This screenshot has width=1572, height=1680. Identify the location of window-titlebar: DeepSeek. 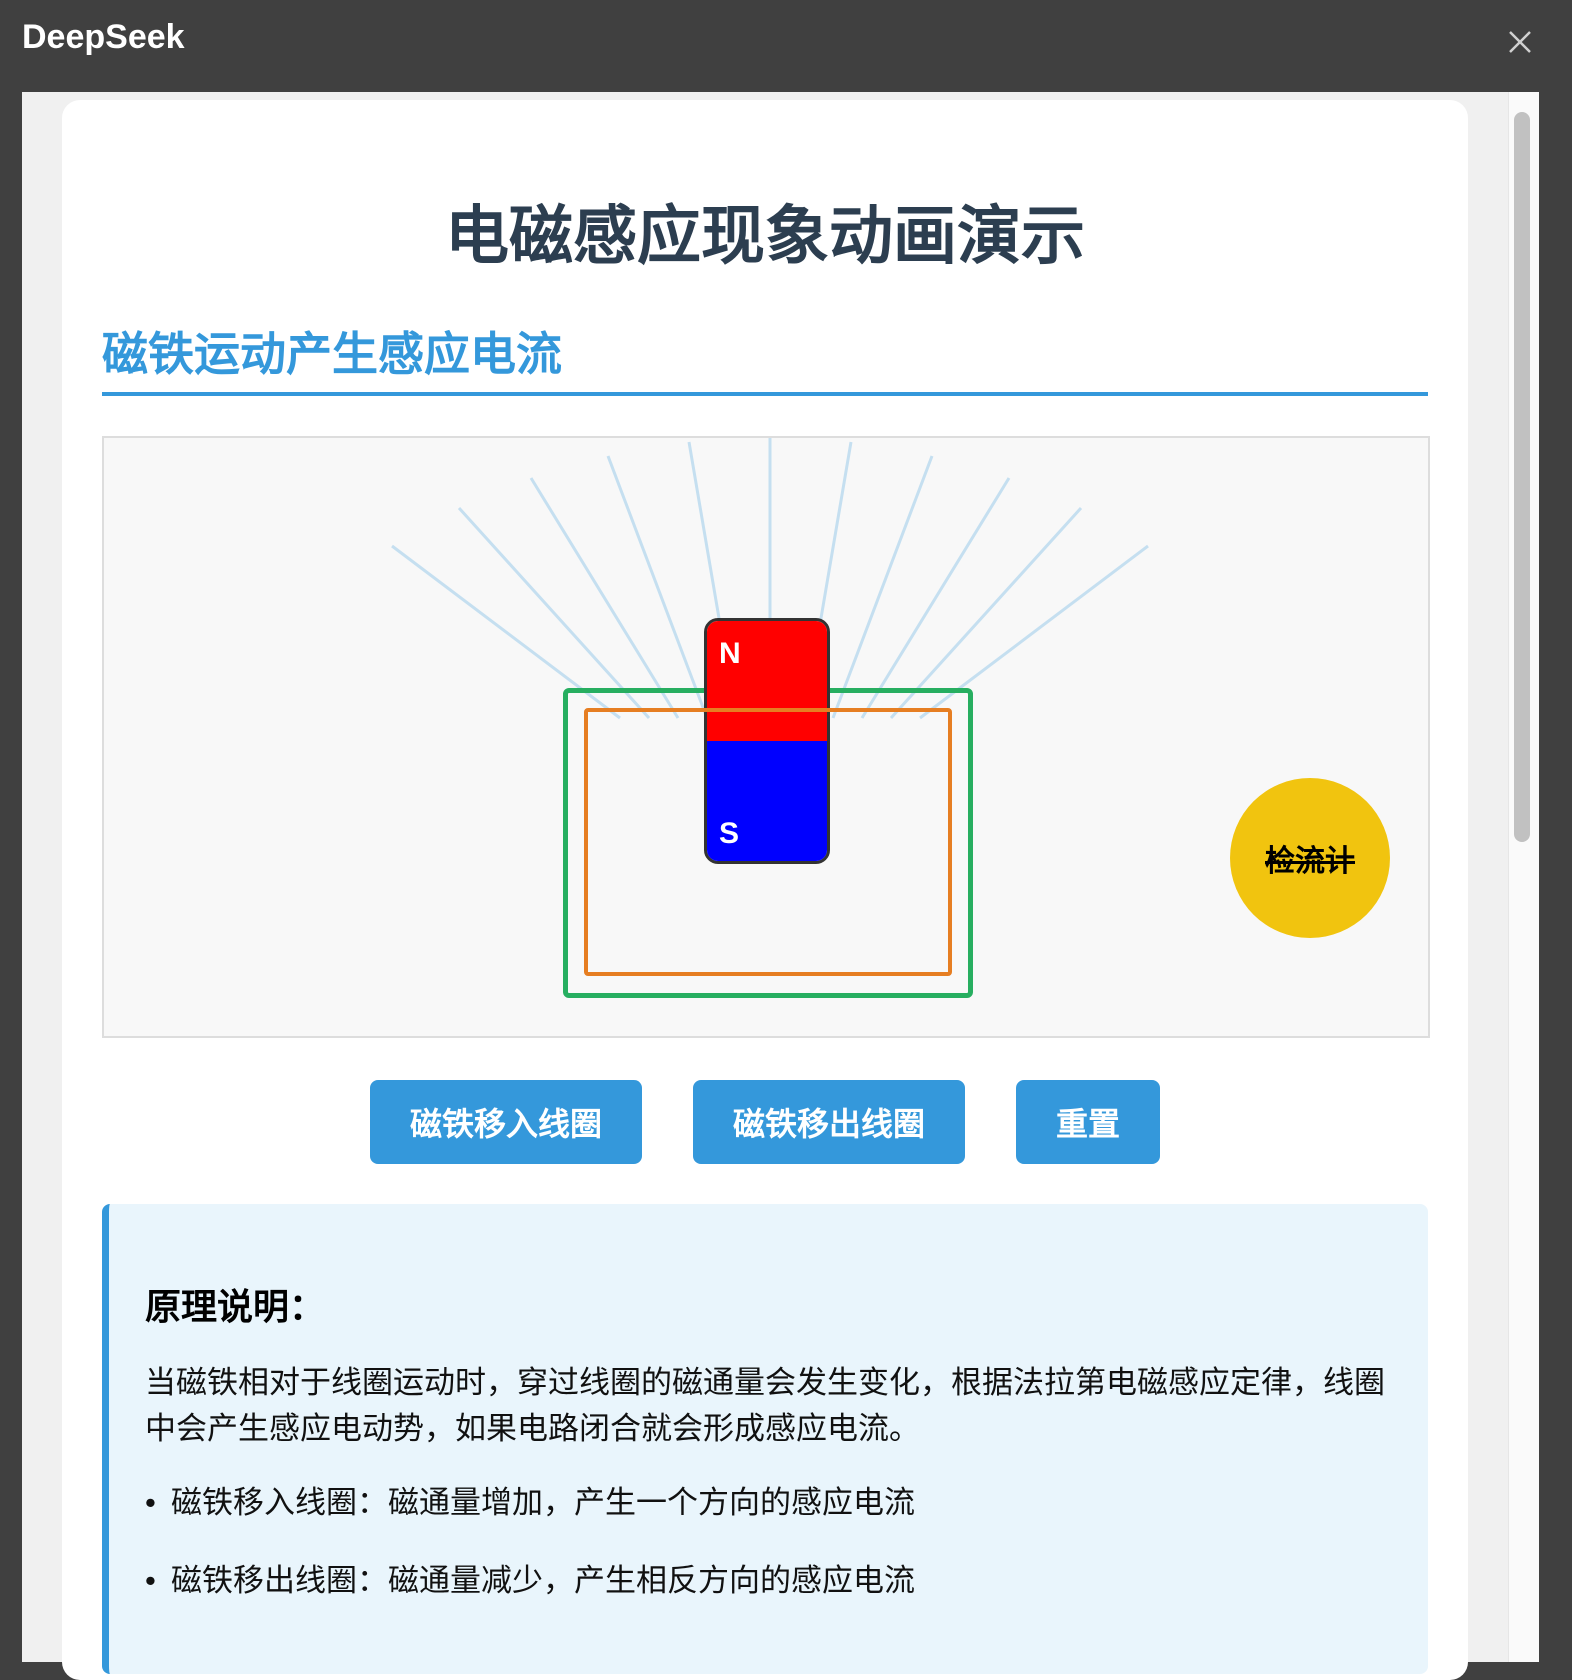
(786, 45).